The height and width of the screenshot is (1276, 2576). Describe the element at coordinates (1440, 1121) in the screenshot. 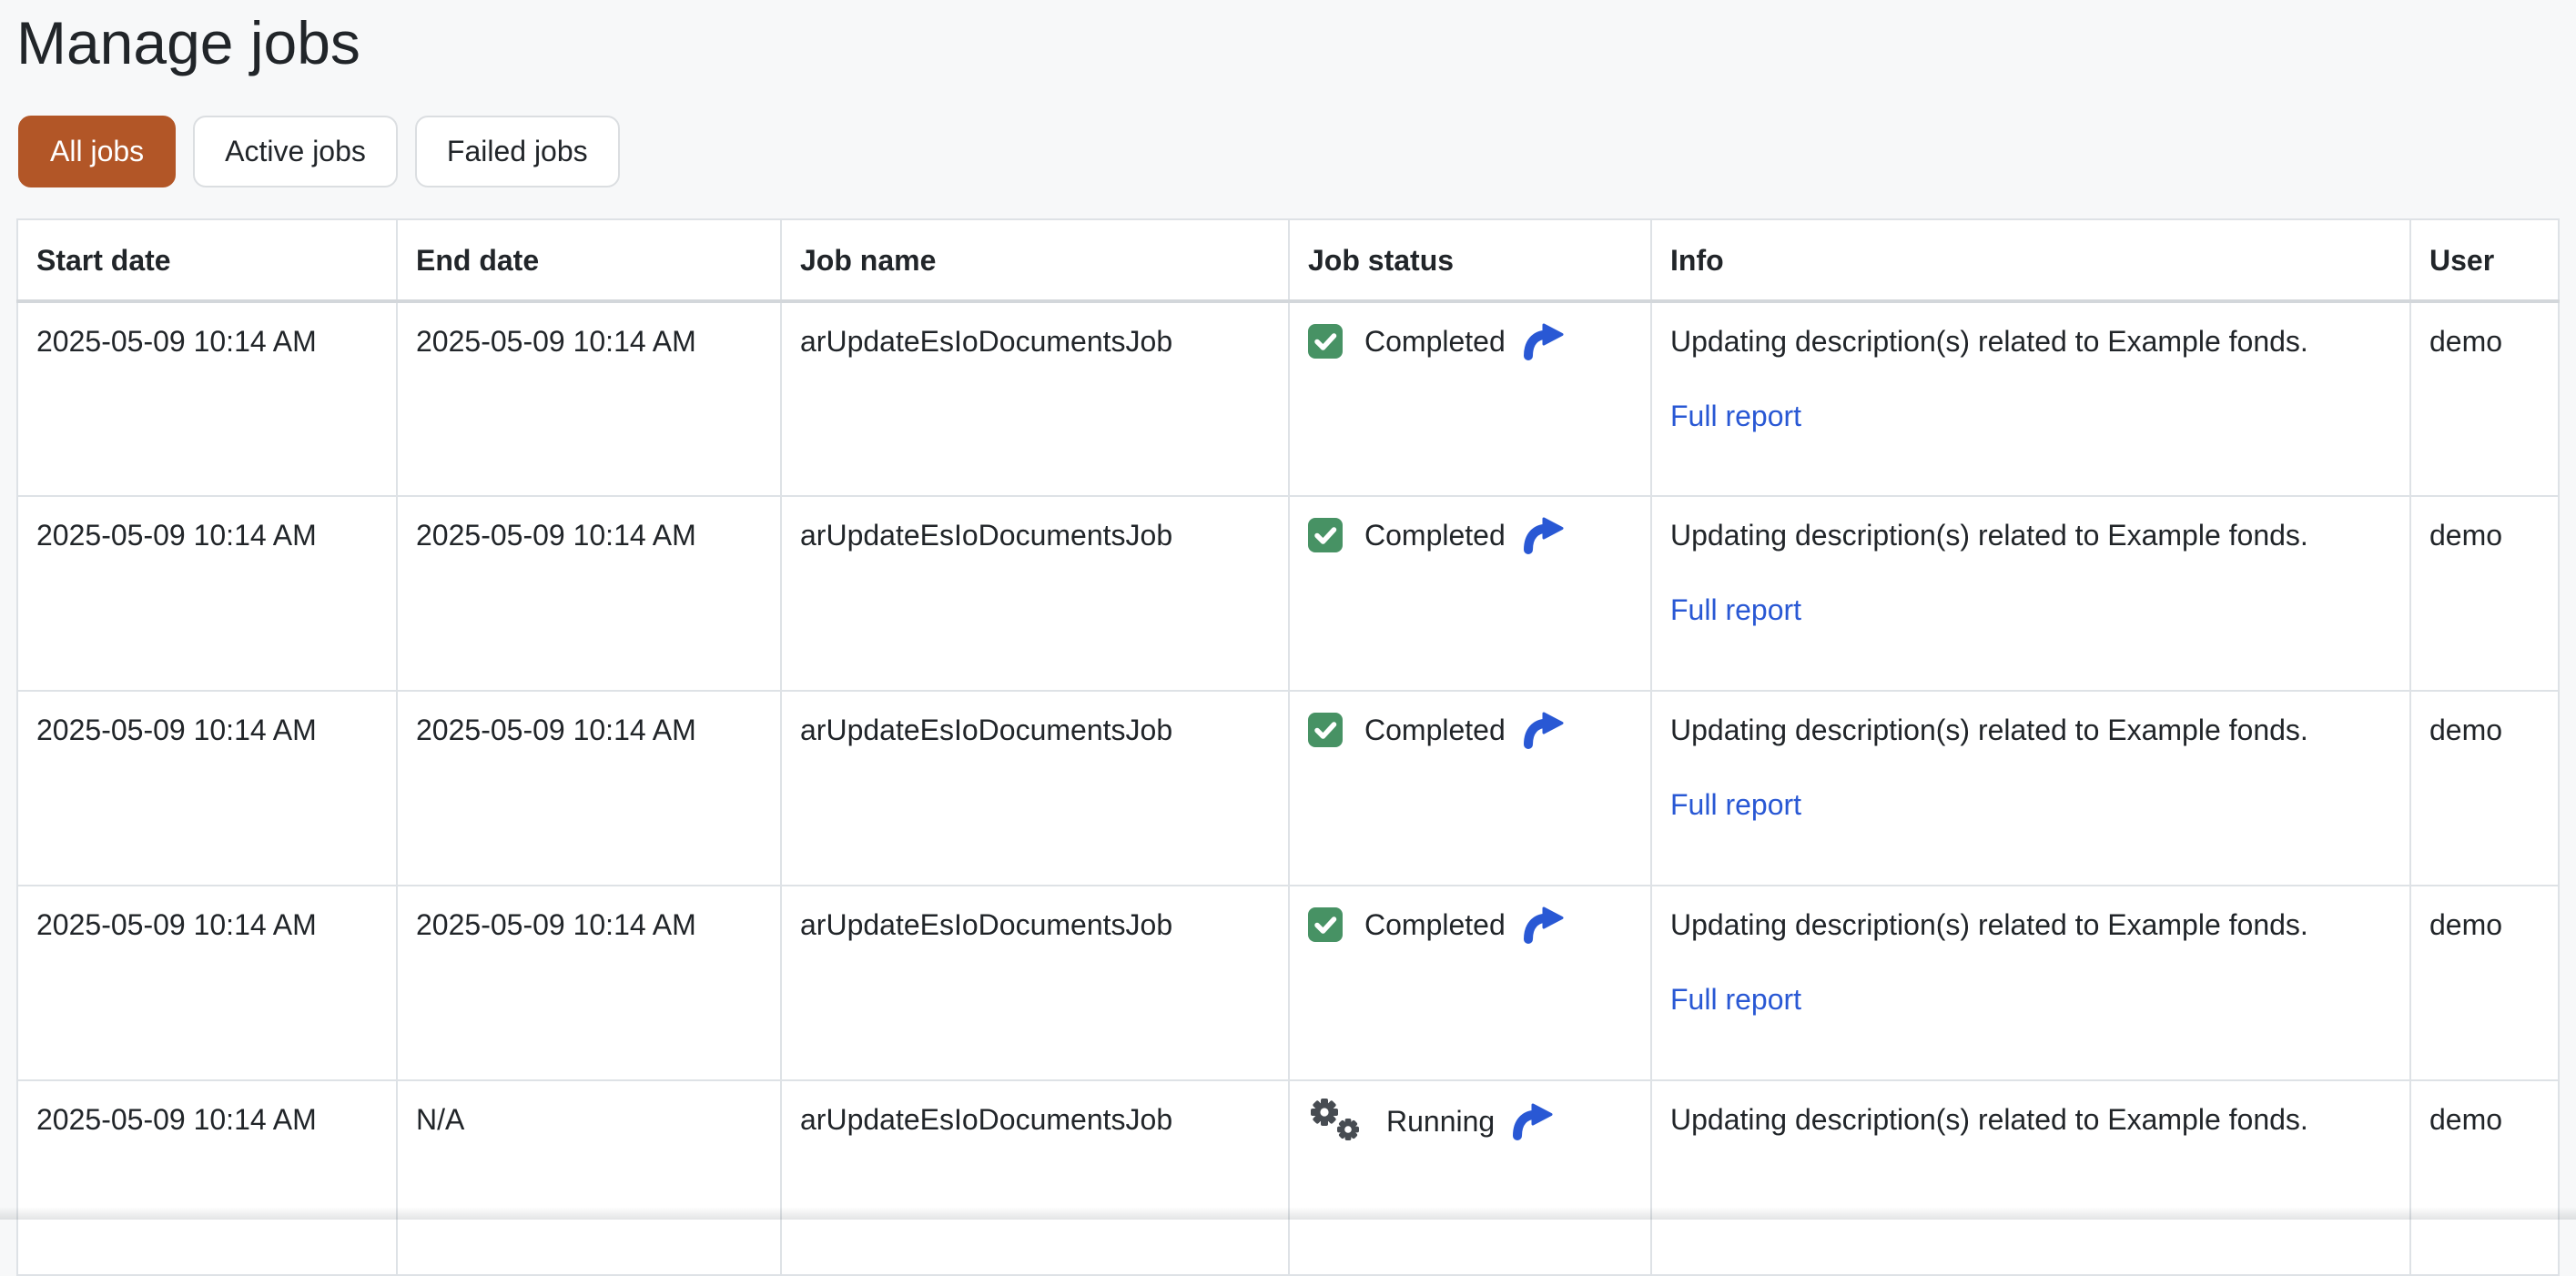

I see `job-status-label: Running` at that location.